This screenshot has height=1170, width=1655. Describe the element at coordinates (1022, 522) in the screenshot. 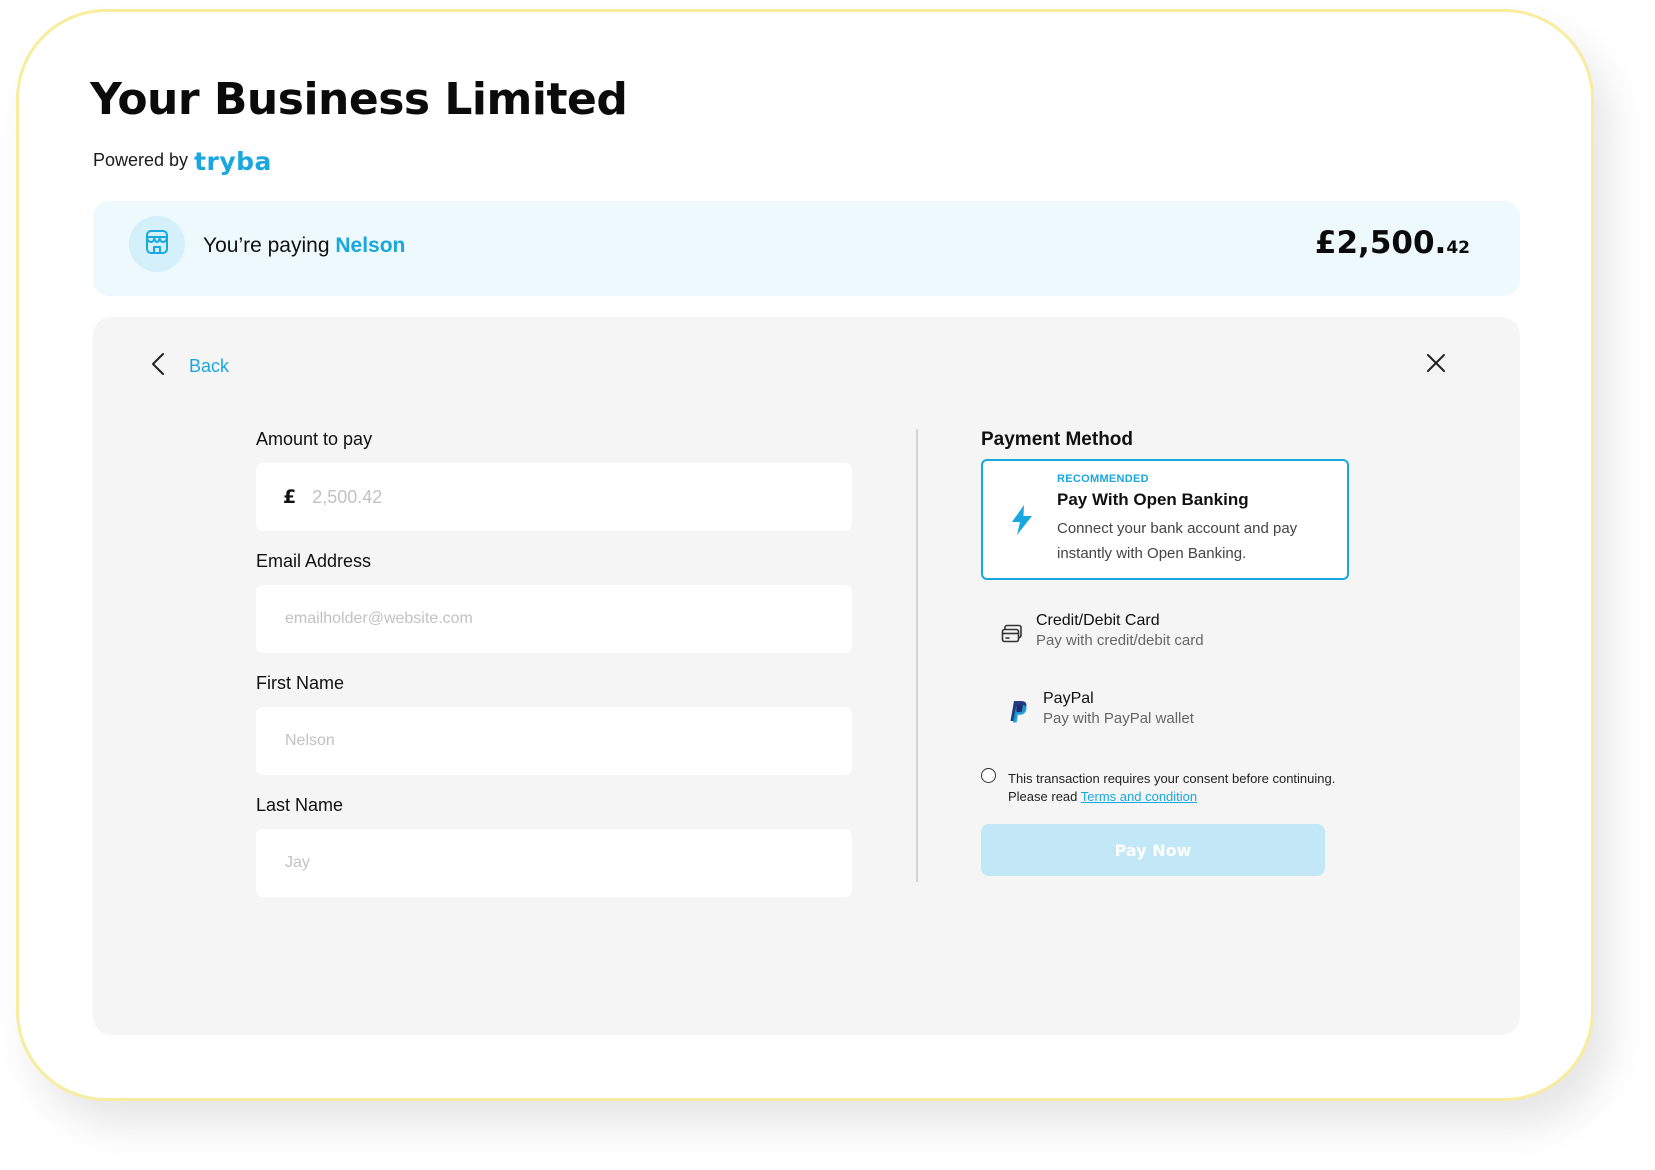

I see `lightning-bolt-icon` at that location.